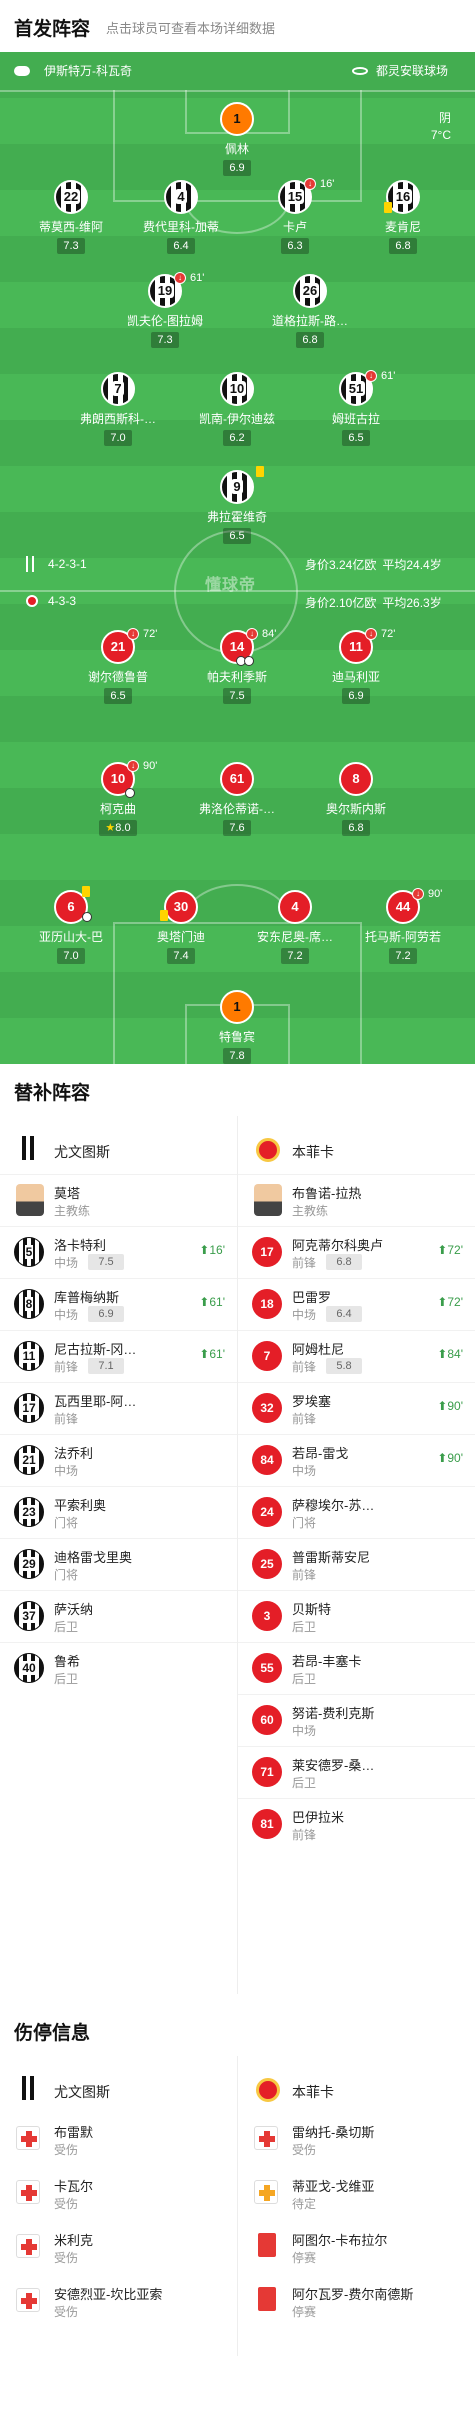 This screenshot has height=2423, width=475. What do you see at coordinates (327, 1193) in the screenshot?
I see `sub-name: 布鲁诺-拉热` at bounding box center [327, 1193].